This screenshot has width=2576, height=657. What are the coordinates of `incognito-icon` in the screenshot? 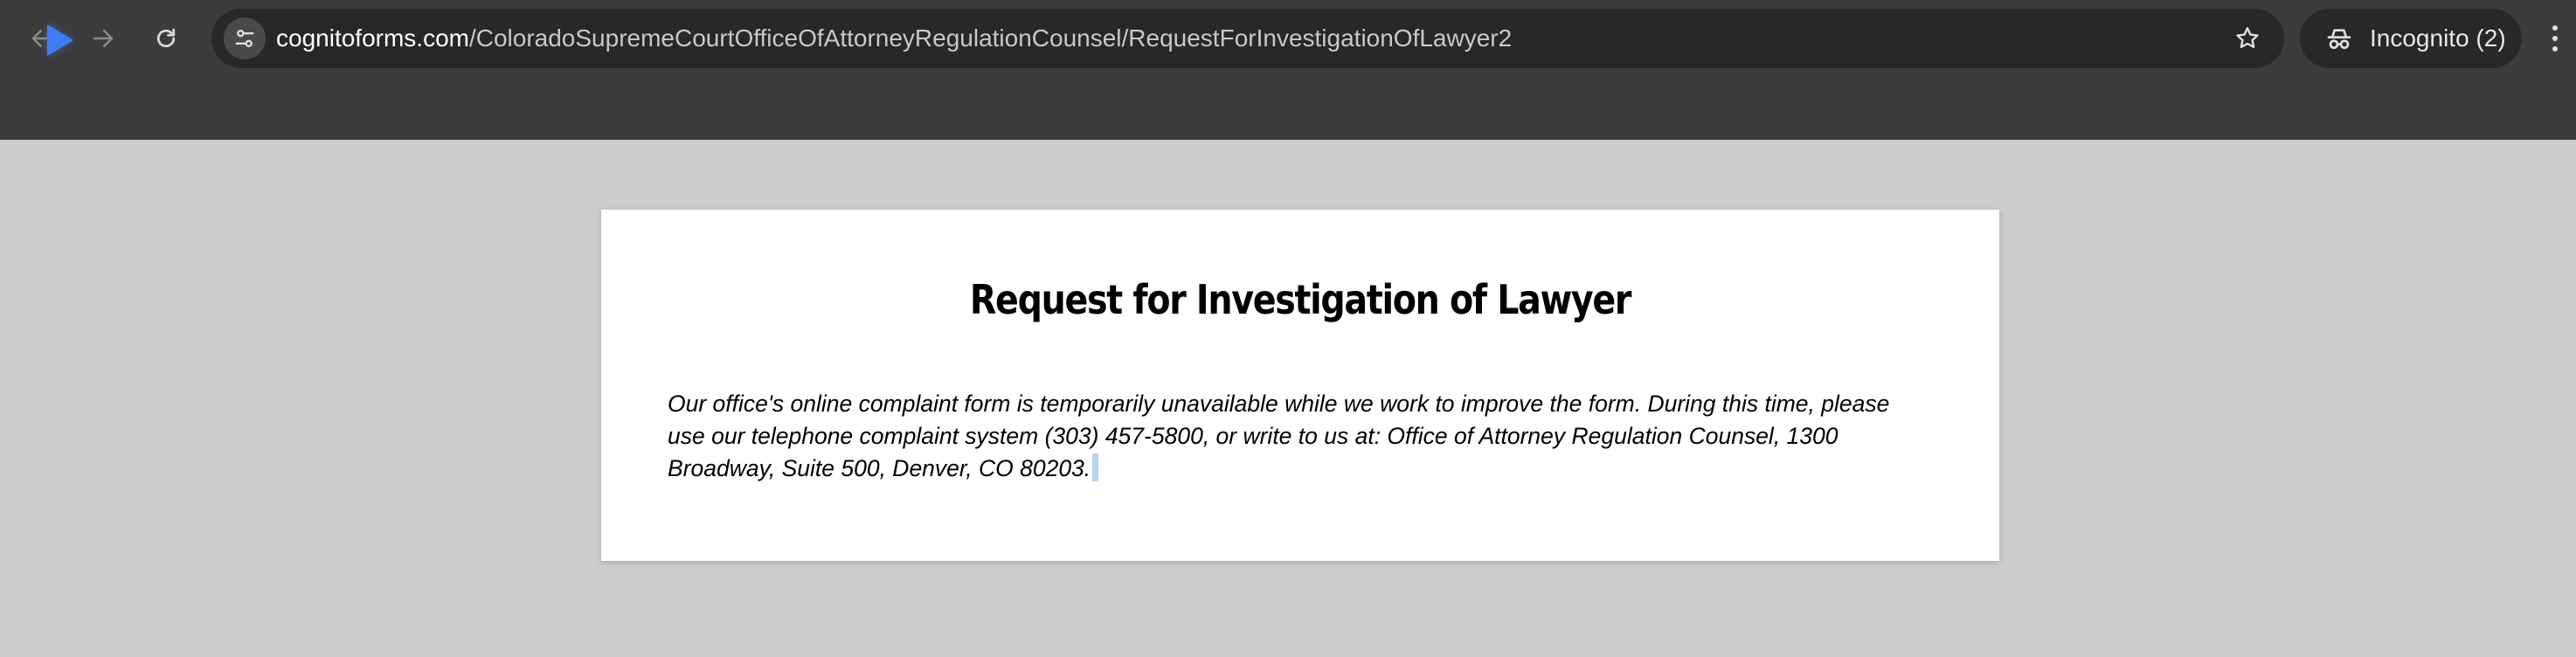 It's located at (2339, 38).